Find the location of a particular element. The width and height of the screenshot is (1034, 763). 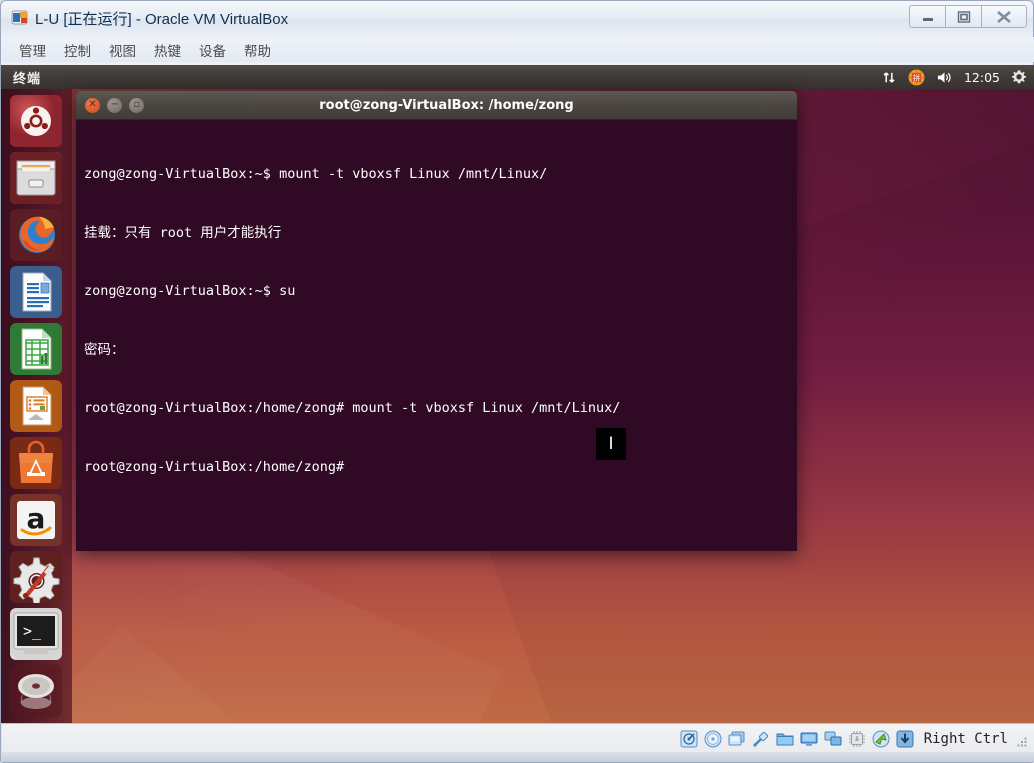

svg-text: a is located at coordinates (36, 518).